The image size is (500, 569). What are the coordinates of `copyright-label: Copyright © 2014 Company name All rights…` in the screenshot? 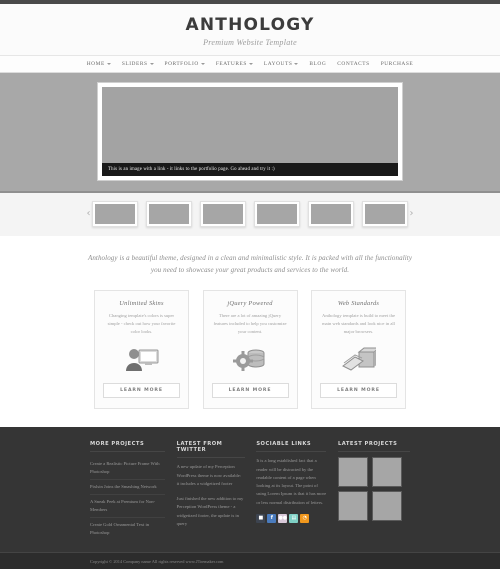 It's located at (138, 561).